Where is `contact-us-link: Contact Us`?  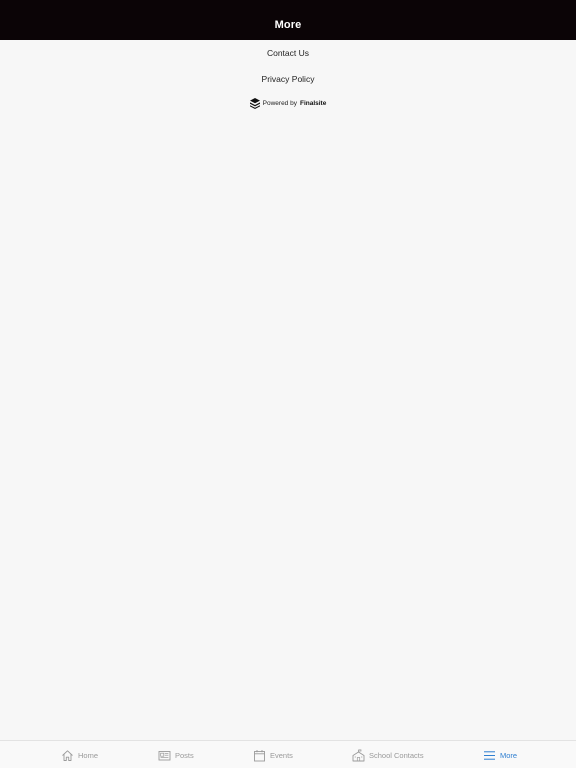
contact-us-link: Contact Us is located at coordinates (288, 53).